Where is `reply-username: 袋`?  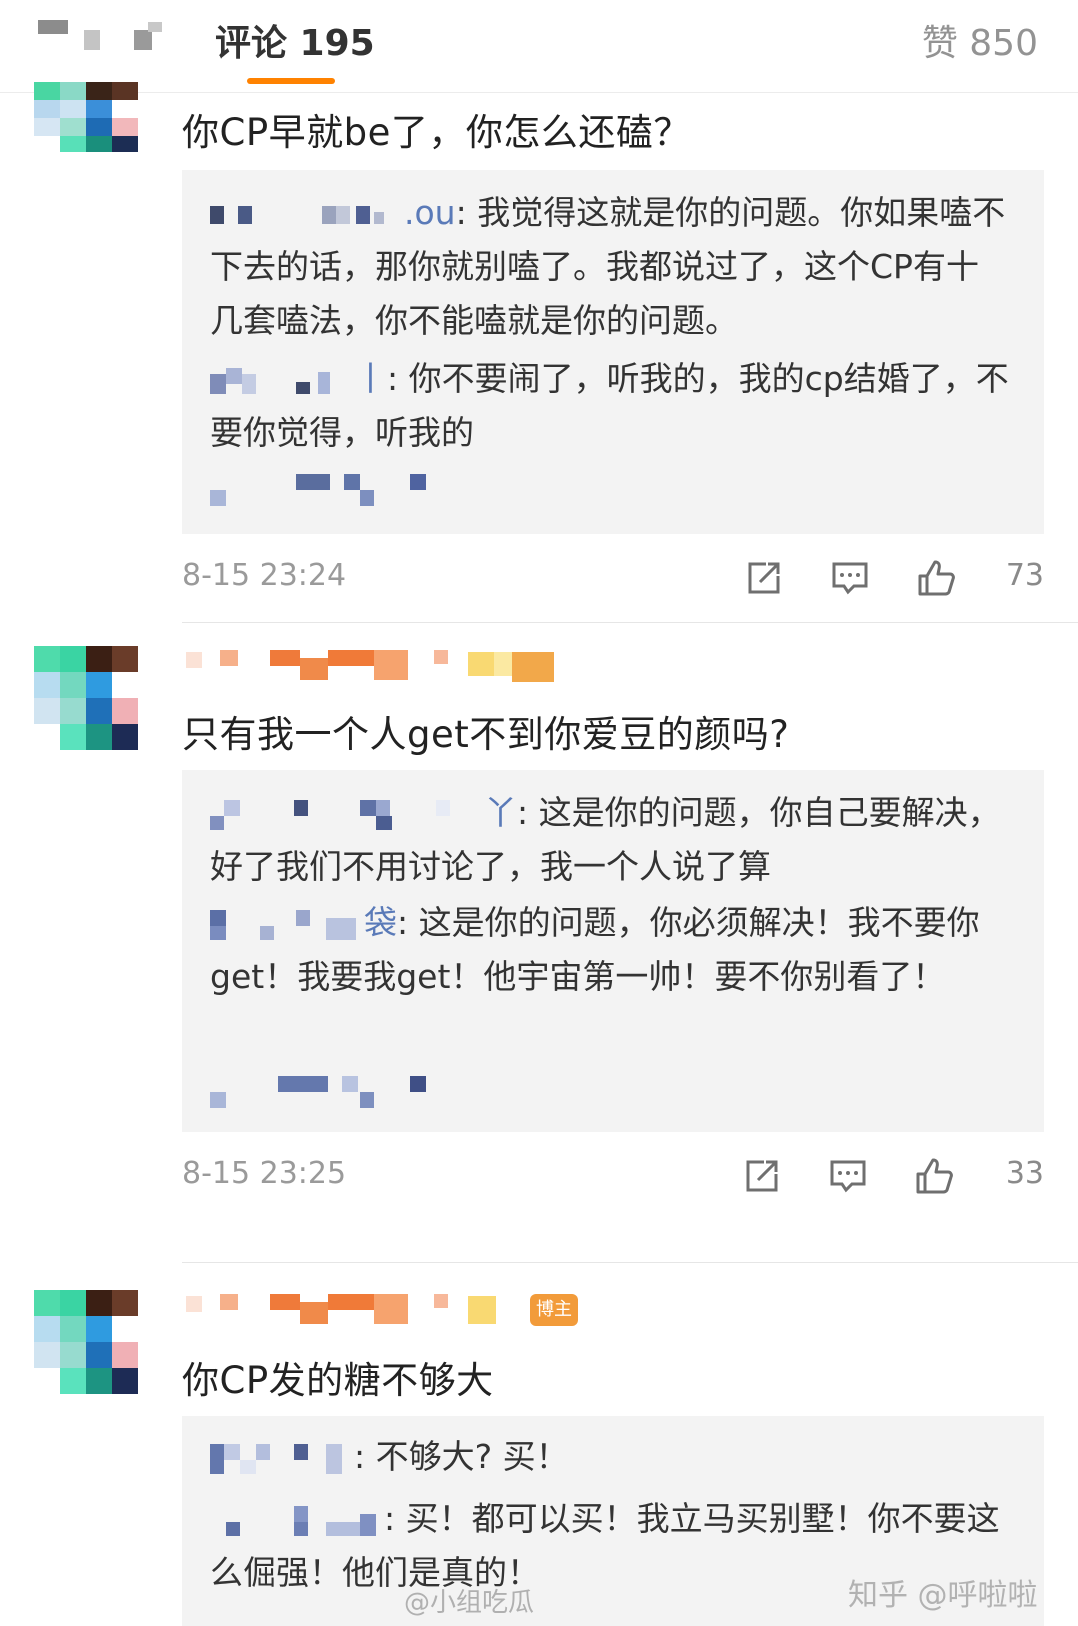 reply-username: 袋 is located at coordinates (380, 922).